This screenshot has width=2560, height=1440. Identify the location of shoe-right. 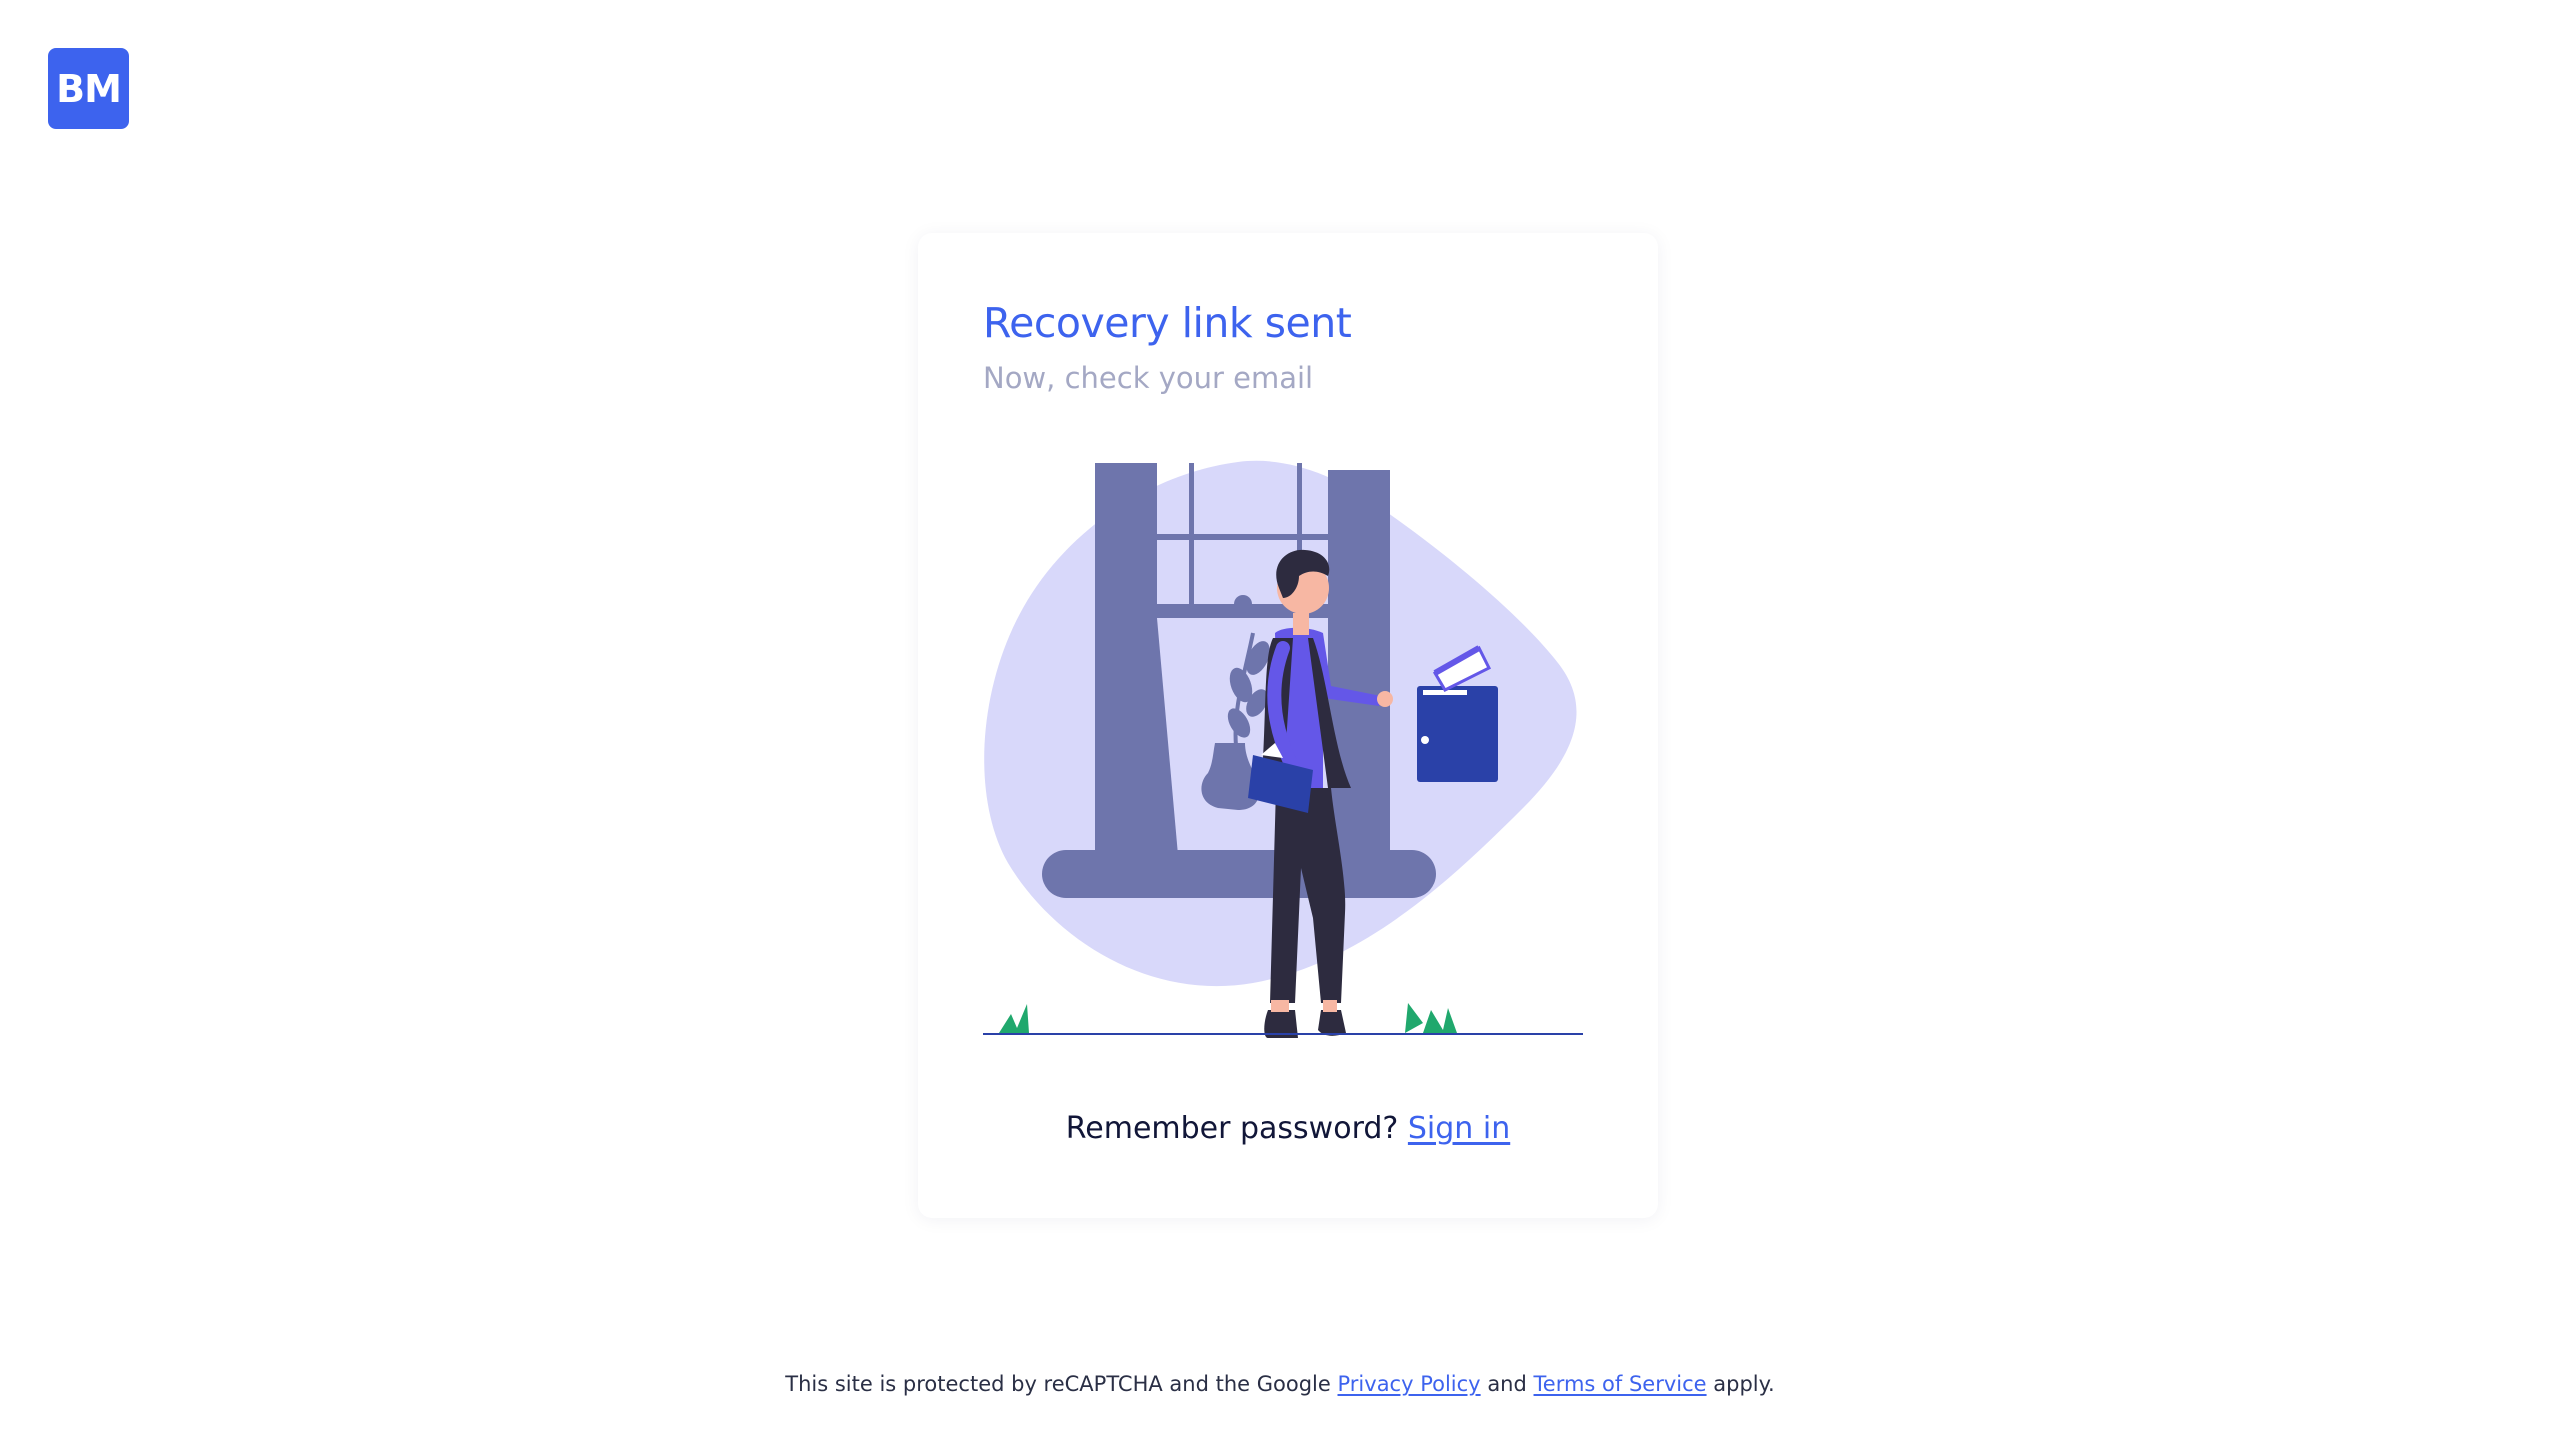
(1332, 1023).